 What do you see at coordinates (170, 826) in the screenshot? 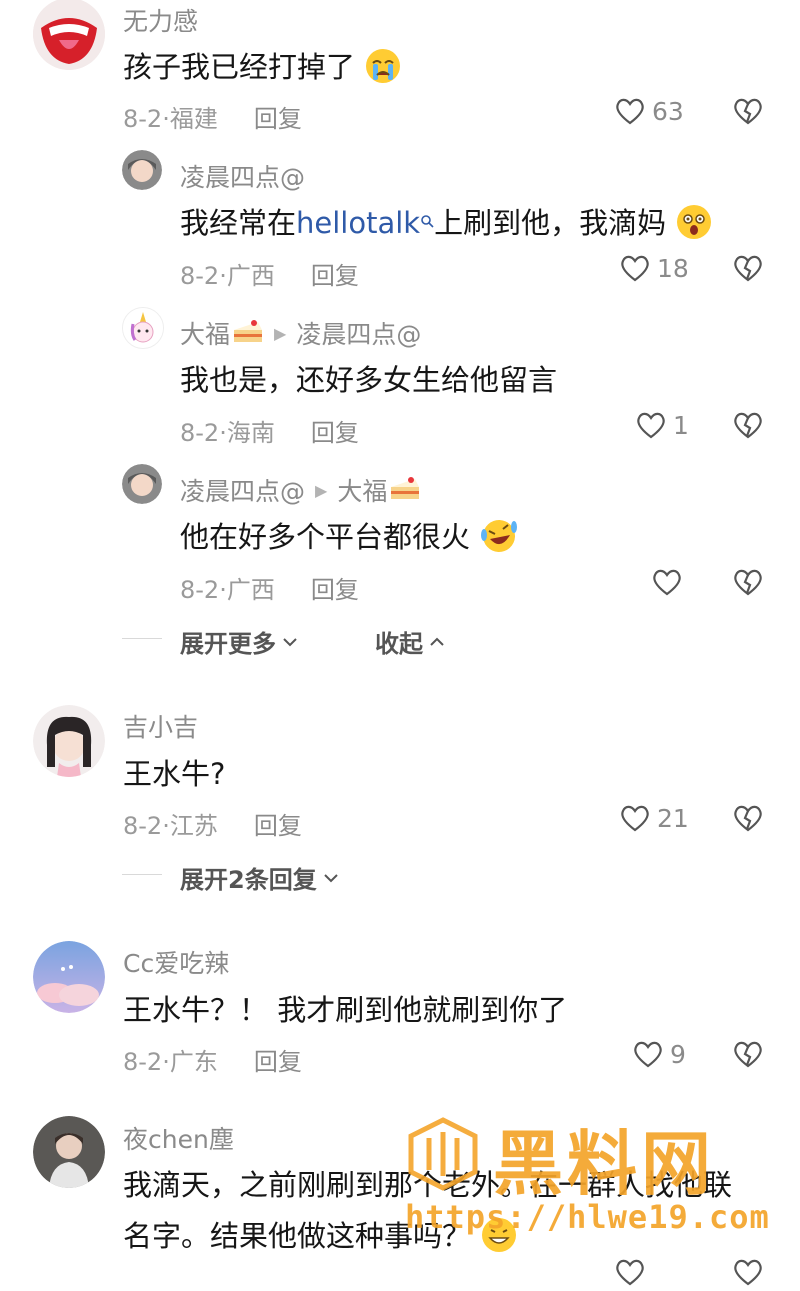
I see `comment-date: 8-2·江苏` at bounding box center [170, 826].